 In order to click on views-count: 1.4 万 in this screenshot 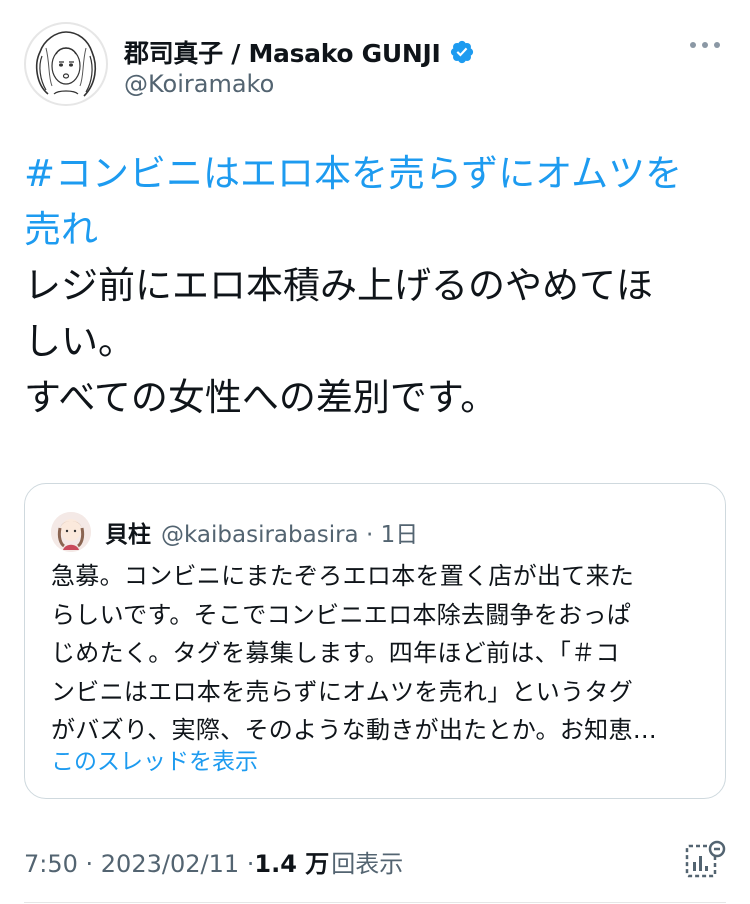, I will do `click(292, 864)`.